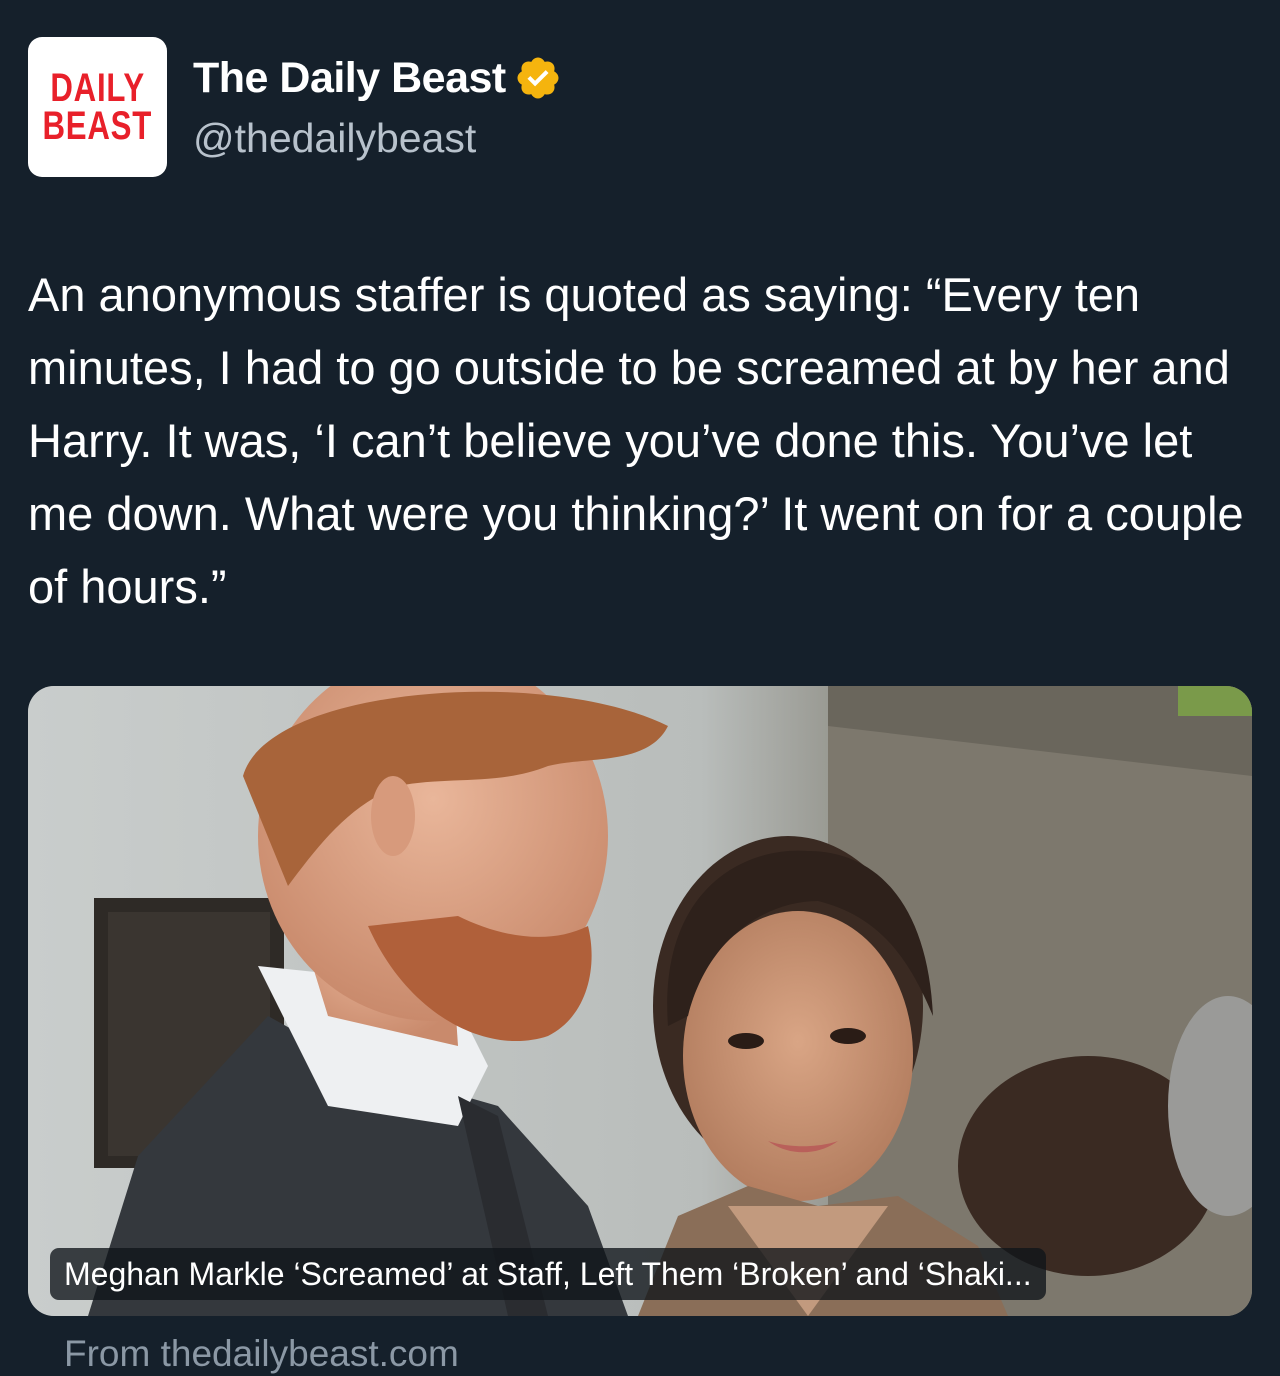 This screenshot has width=1280, height=1376. What do you see at coordinates (349, 78) in the screenshot?
I see `display-name: The Daily Beast` at bounding box center [349, 78].